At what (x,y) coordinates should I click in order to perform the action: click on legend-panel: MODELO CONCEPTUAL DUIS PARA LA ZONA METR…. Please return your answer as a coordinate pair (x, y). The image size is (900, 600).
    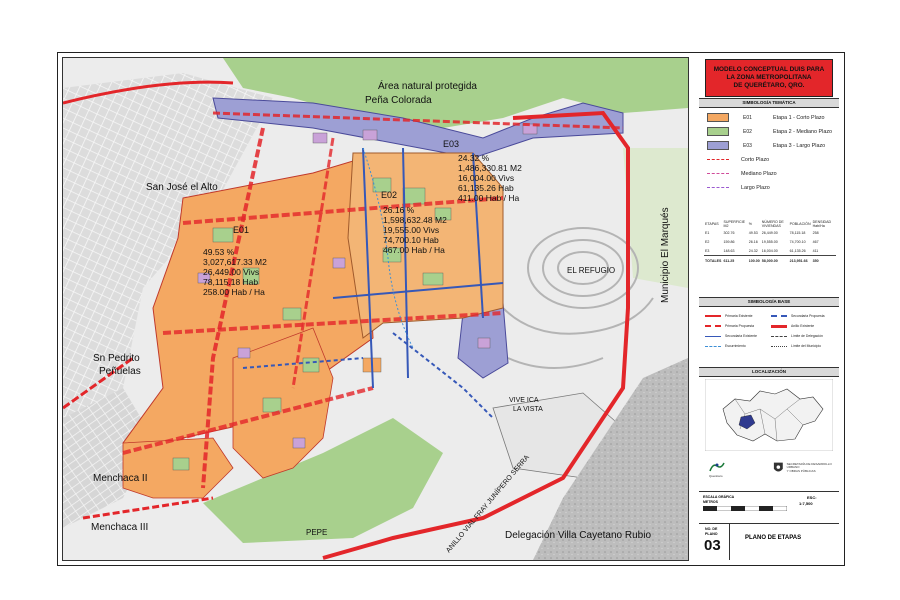
    Looking at the image, I should click on (769, 308).